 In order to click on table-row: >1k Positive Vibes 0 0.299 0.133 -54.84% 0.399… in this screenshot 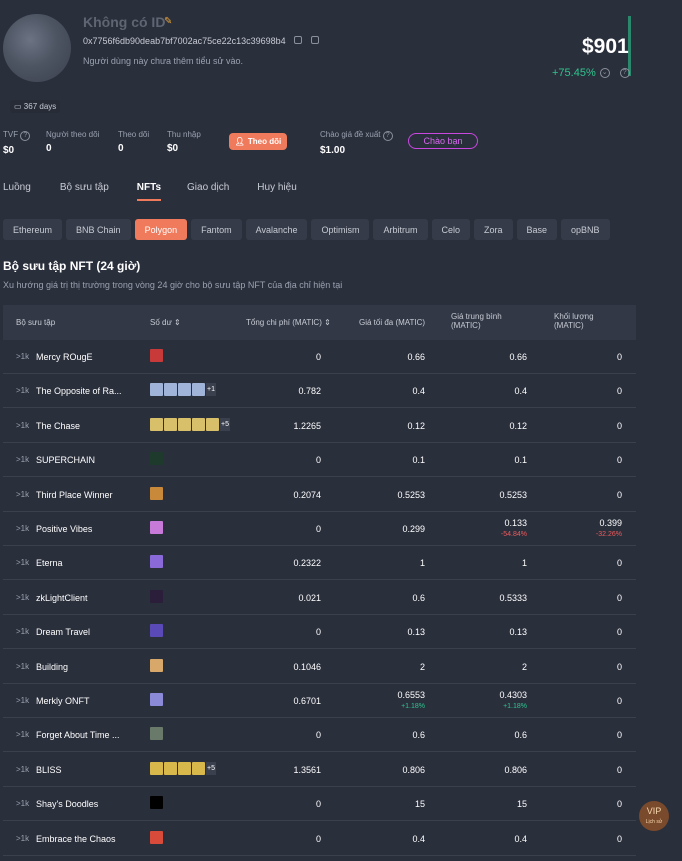, I will do `click(319, 529)`.